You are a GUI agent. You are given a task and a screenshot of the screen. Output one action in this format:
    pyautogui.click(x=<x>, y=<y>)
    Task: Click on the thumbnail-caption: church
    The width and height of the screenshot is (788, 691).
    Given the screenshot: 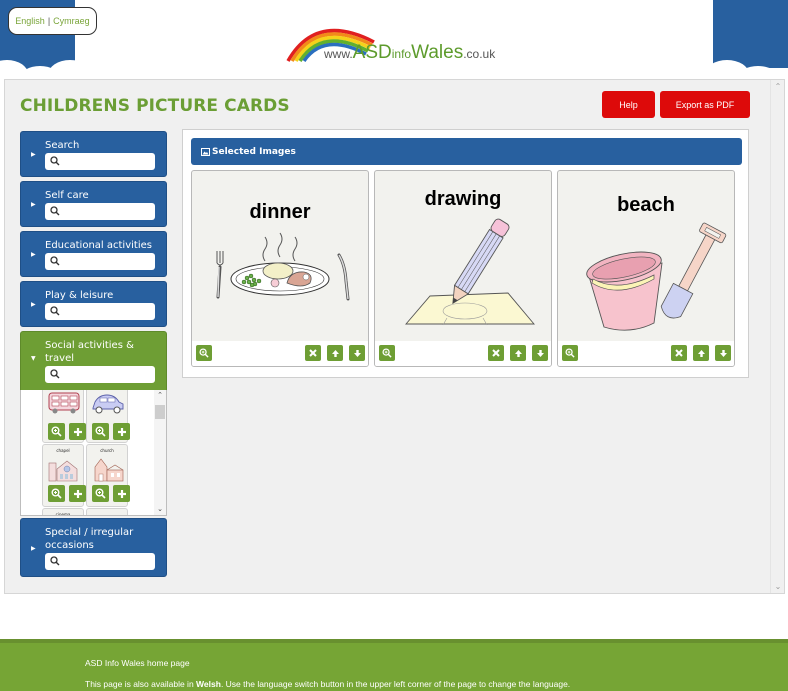 What is the action you would take?
    pyautogui.click(x=107, y=450)
    